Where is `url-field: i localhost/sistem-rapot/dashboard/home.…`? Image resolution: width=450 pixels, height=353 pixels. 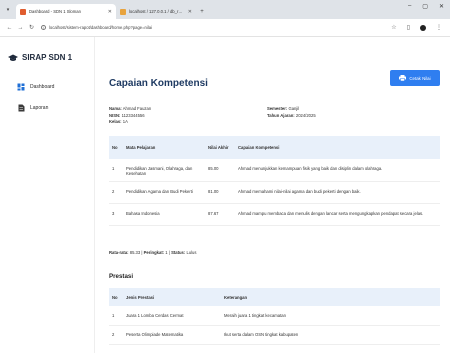 url-field: i localhost/sistem-rapot/dashboard/home.… is located at coordinates (216, 27).